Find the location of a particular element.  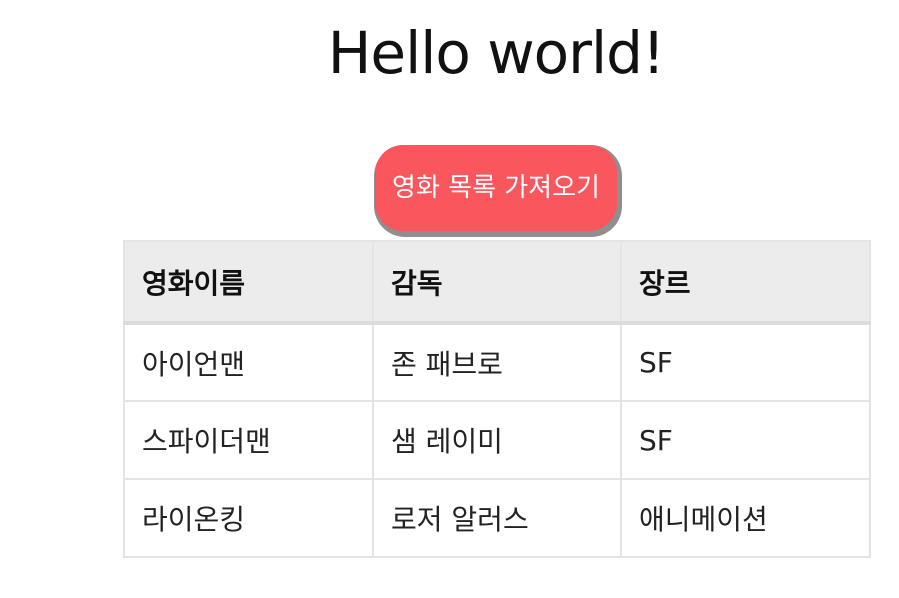

header-director: 감독 is located at coordinates (497, 282).